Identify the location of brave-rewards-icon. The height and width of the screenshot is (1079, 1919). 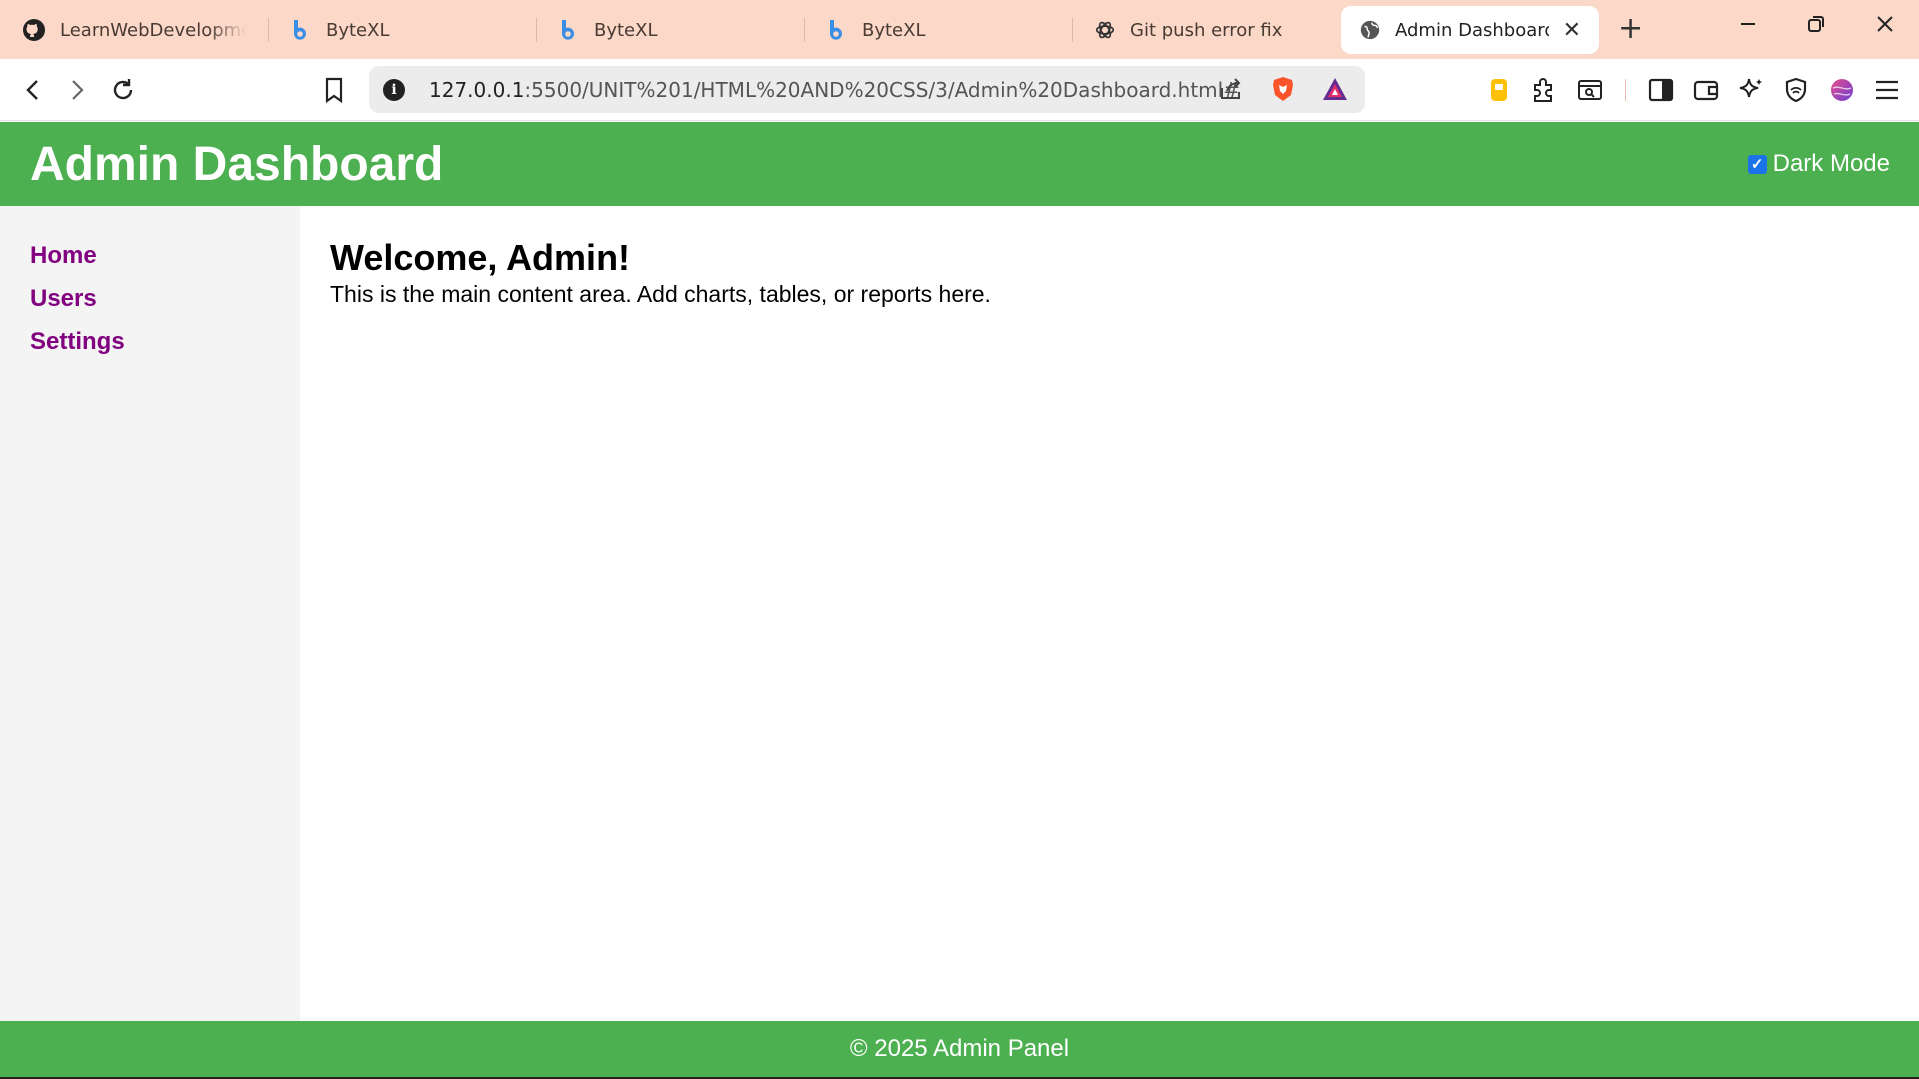
(1335, 89).